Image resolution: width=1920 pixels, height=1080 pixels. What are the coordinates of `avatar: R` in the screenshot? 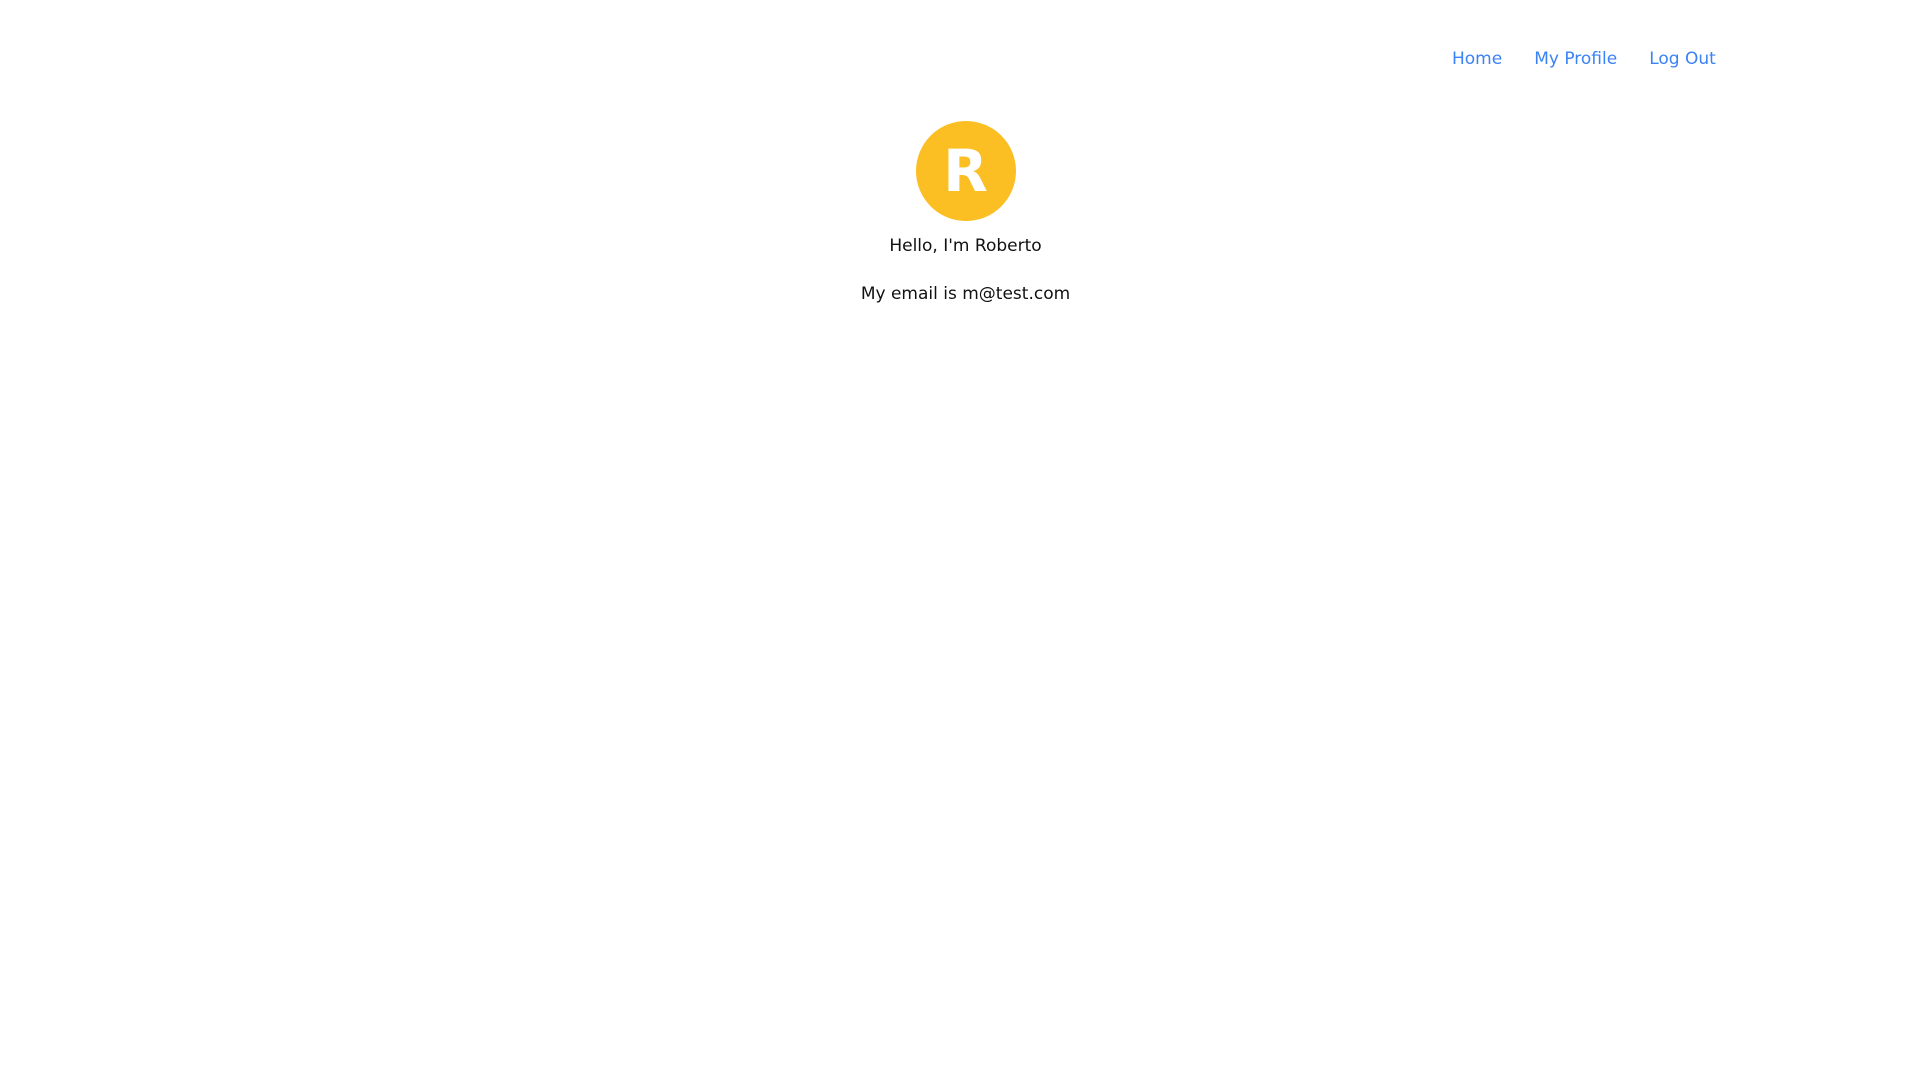 It's located at (965, 171).